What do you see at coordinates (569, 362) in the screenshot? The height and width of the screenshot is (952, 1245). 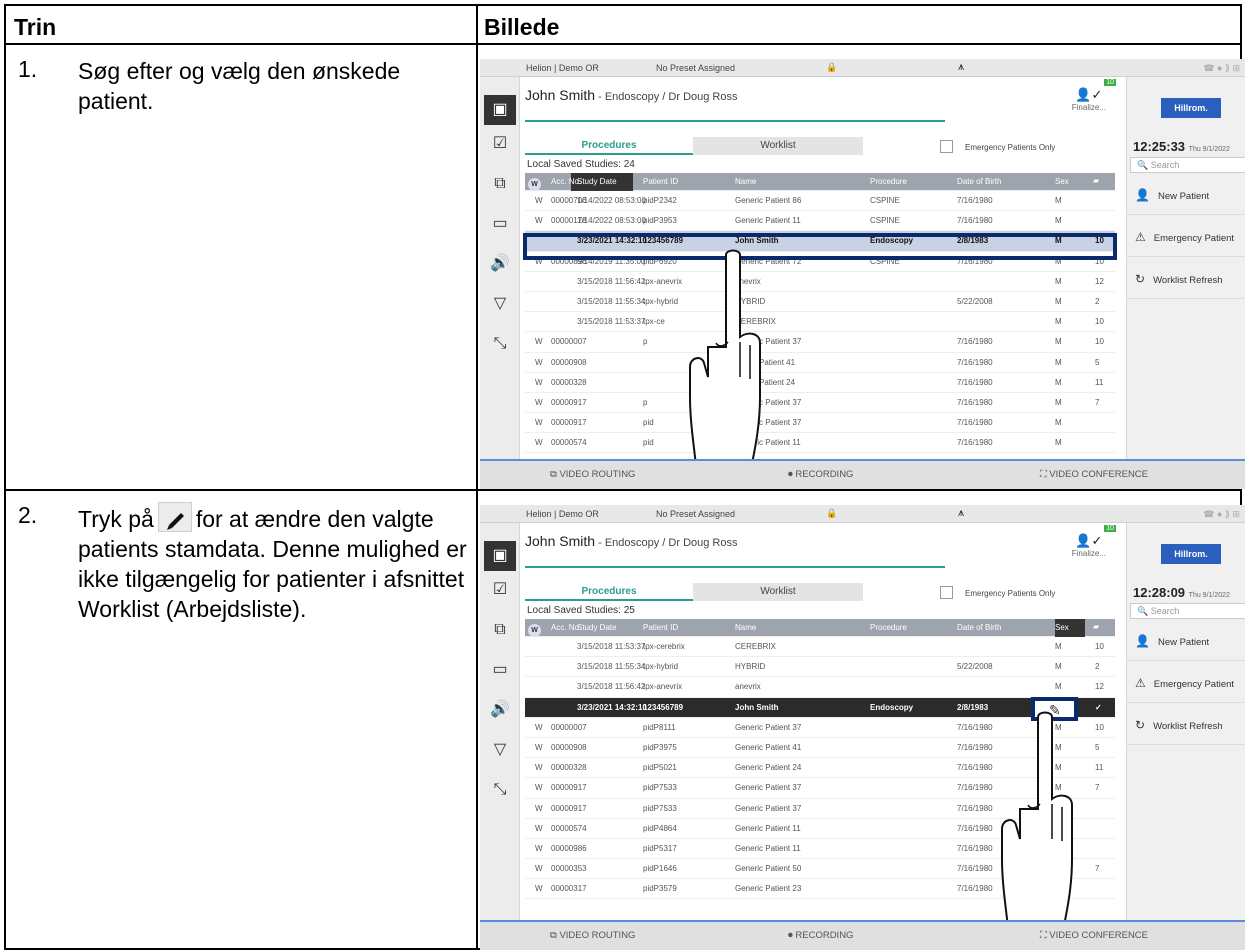 I see `table-cell: 00000908` at bounding box center [569, 362].